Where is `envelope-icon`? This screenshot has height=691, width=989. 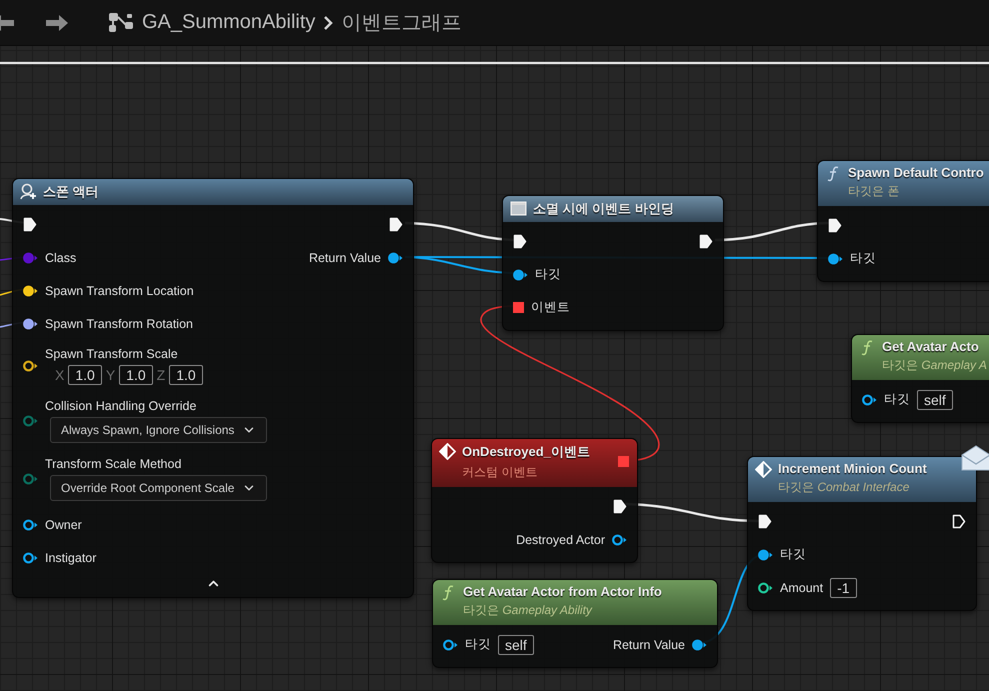 envelope-icon is located at coordinates (974, 458).